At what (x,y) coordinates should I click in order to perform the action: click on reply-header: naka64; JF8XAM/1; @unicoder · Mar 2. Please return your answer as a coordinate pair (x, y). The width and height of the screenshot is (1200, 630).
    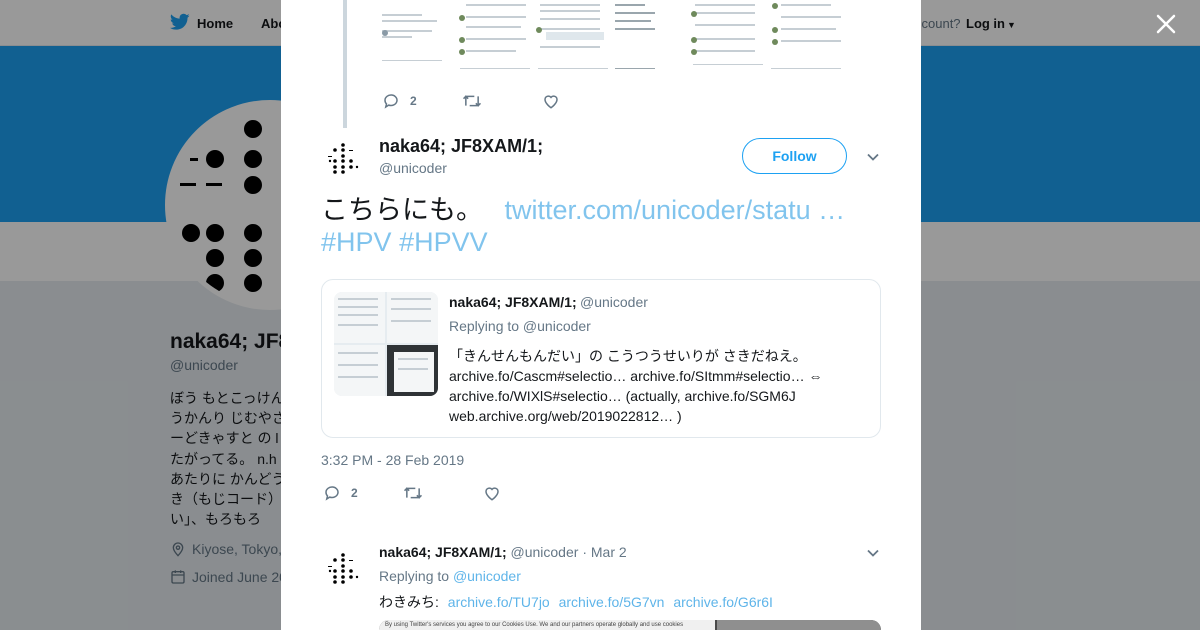
    Looking at the image, I should click on (503, 552).